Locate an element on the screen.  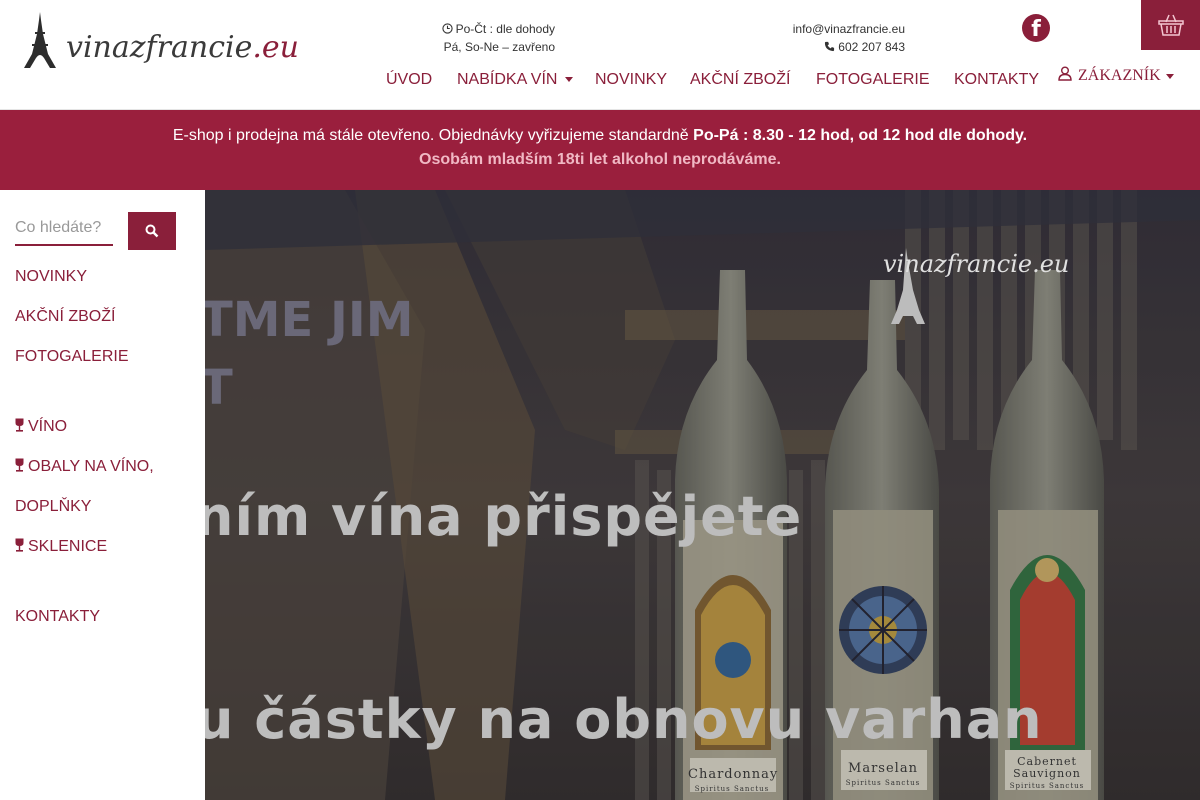
sidebar-item-obaly: OBALY NA VÍNO, is located at coordinates (84, 467).